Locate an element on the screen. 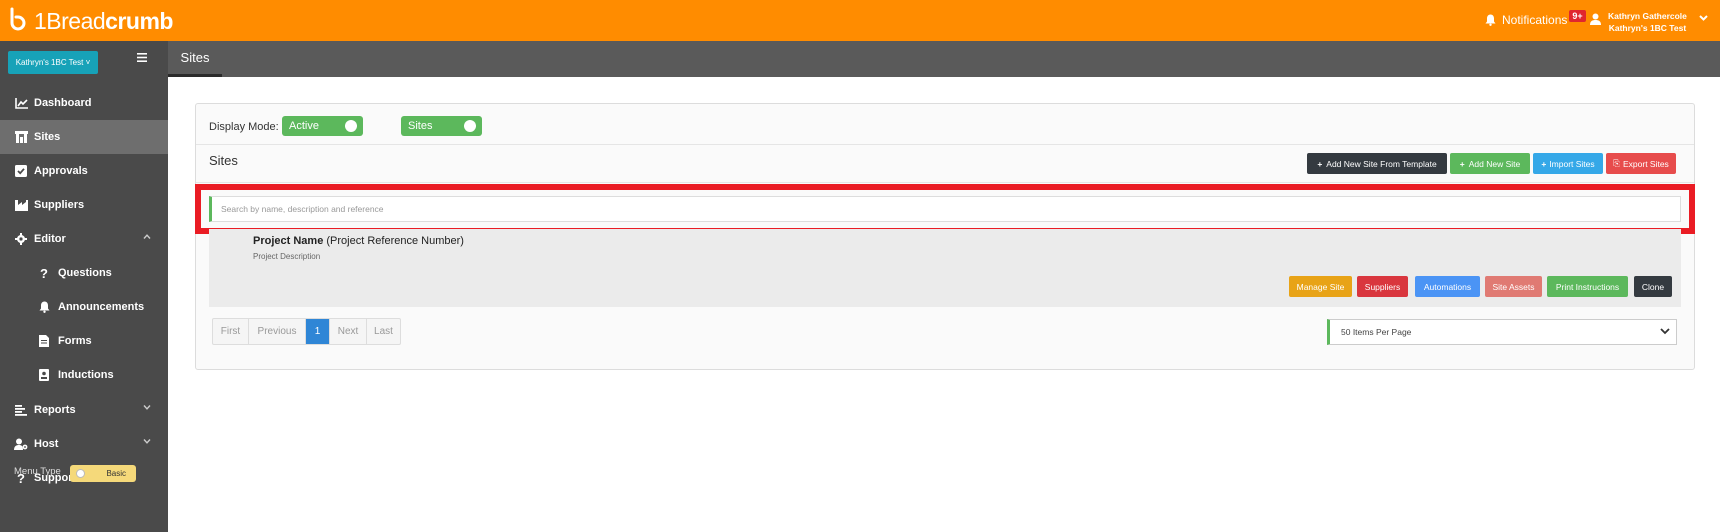 The width and height of the screenshot is (1720, 532). sidebar-item-label: Inductions is located at coordinates (86, 375).